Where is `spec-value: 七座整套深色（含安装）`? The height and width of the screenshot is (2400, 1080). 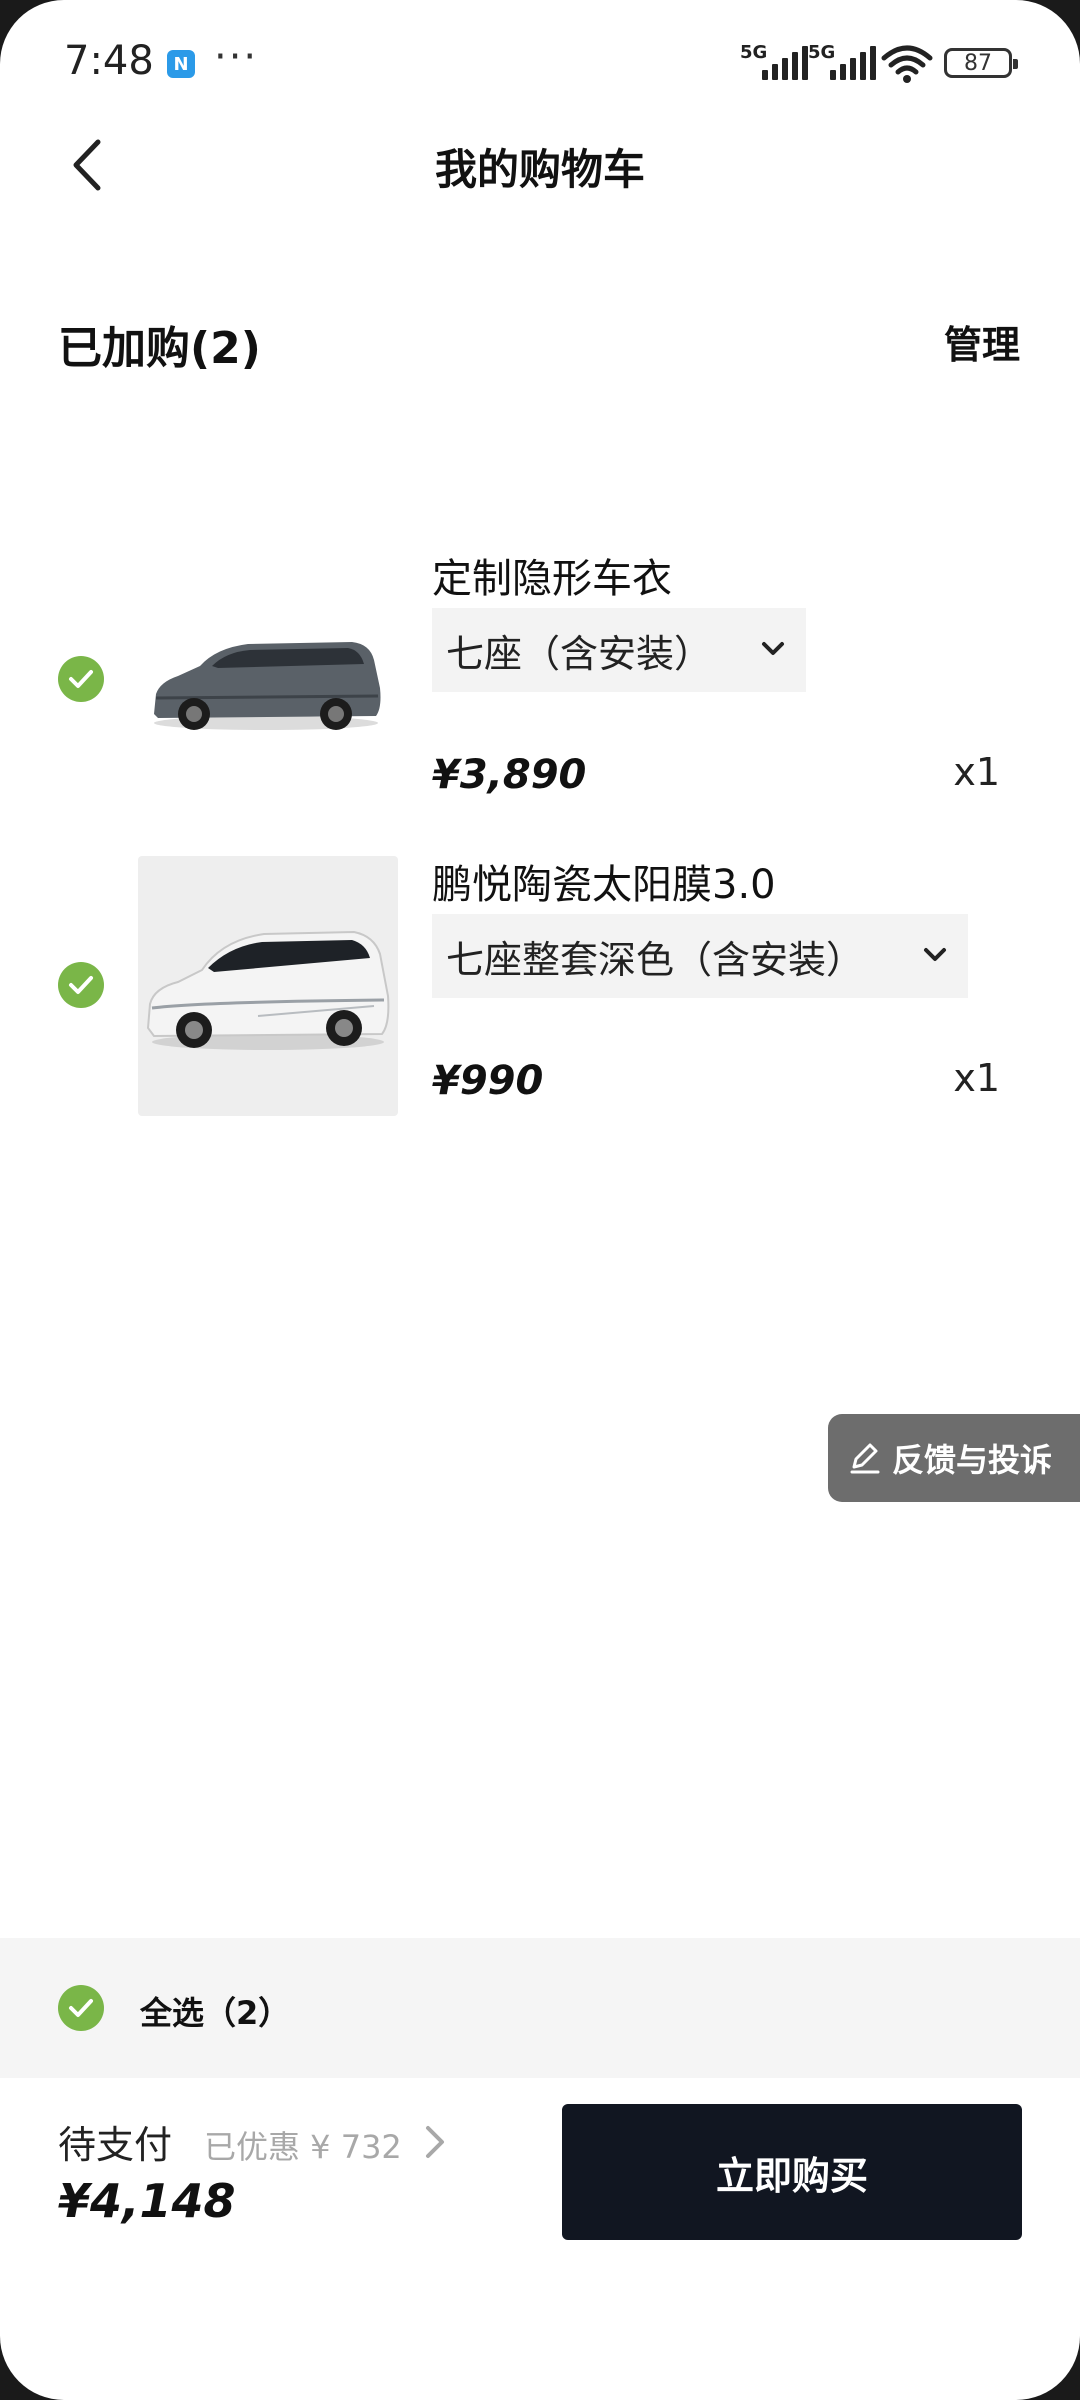
spec-value: 七座整套深色（含安装） is located at coordinates (655, 959).